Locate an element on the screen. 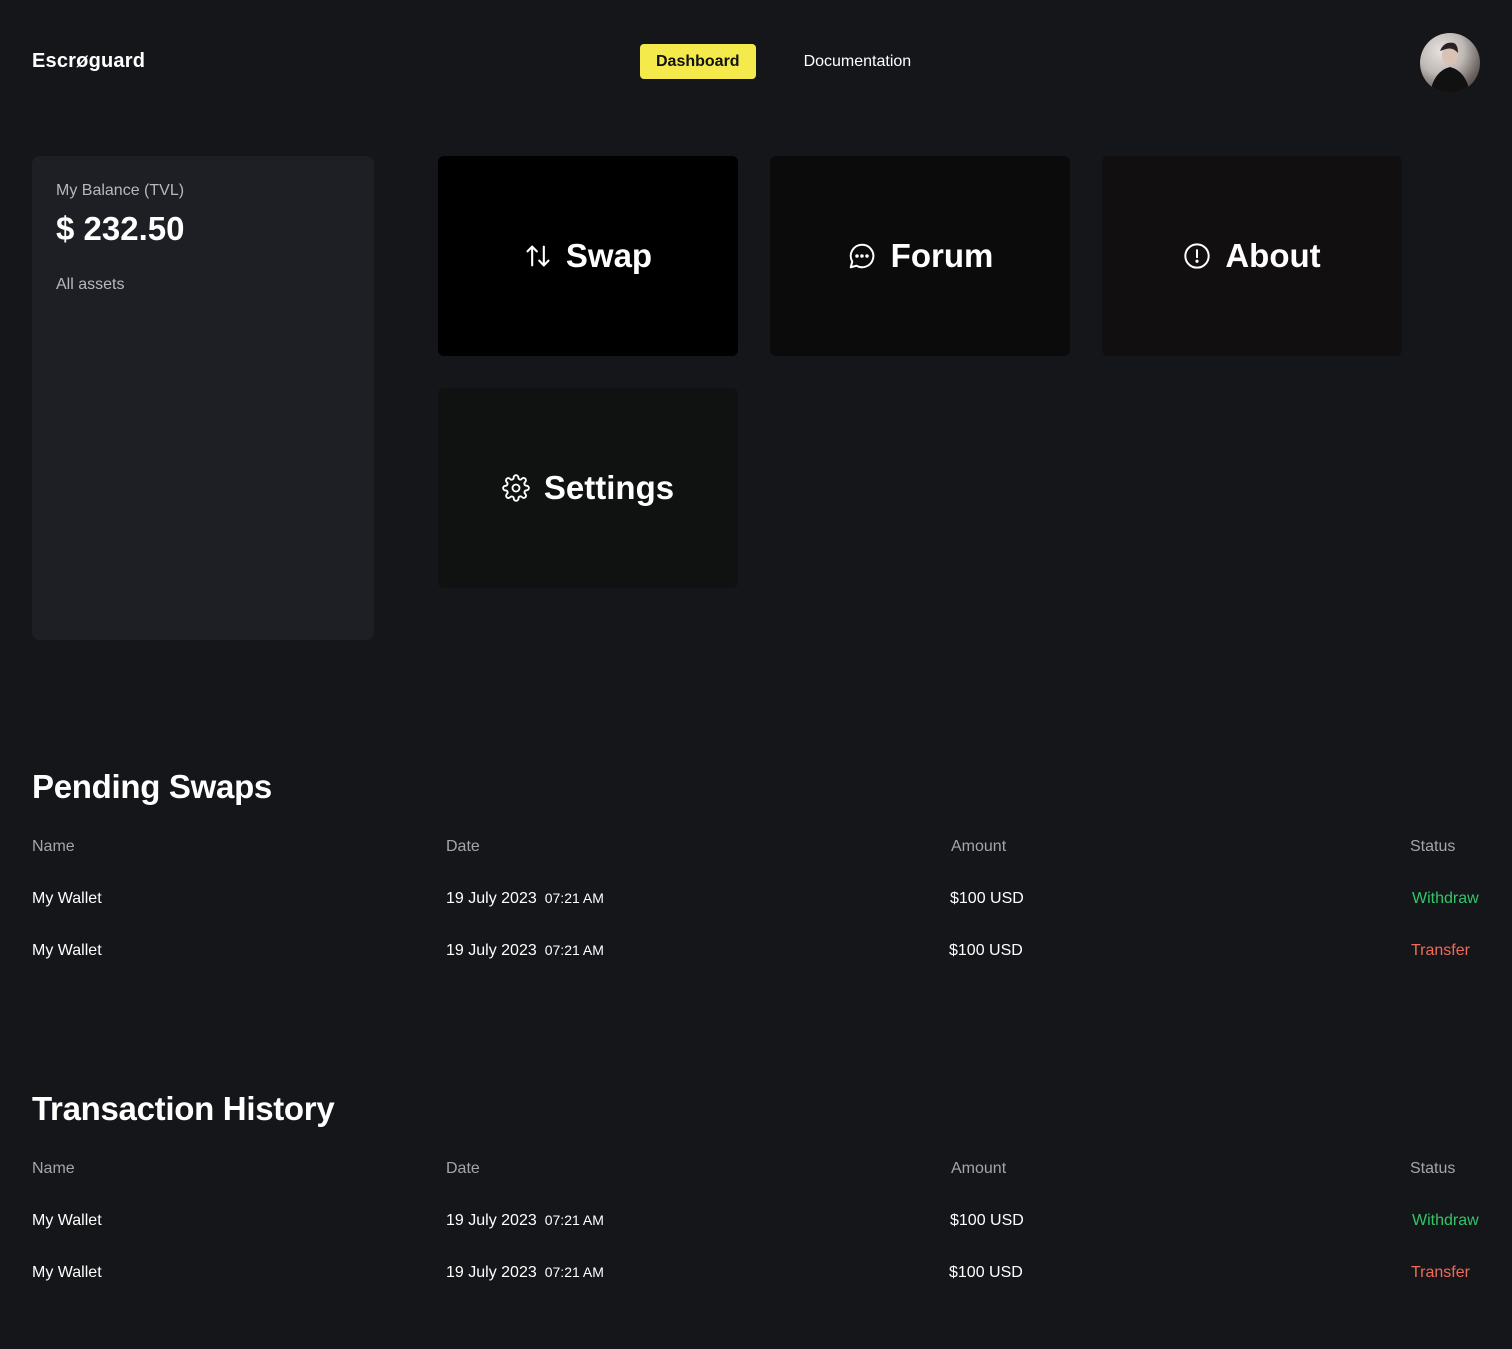  swap-tile-label: Swap is located at coordinates (609, 255).